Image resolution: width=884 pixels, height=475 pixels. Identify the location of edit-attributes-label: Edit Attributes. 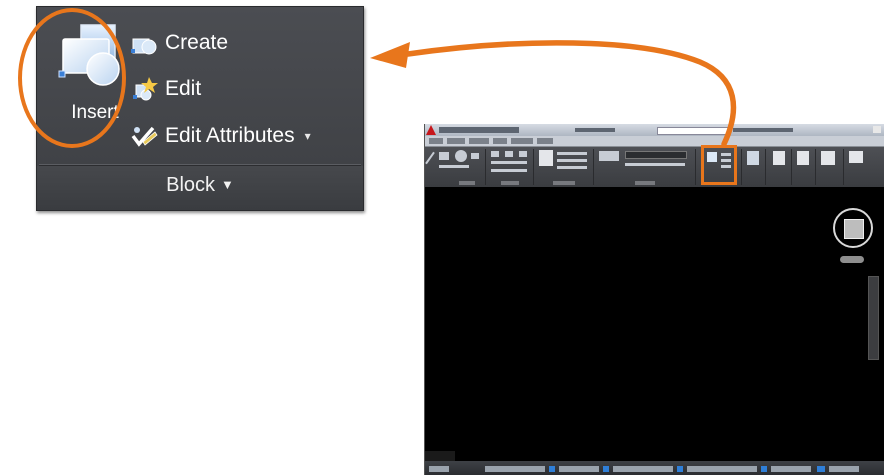
(230, 135).